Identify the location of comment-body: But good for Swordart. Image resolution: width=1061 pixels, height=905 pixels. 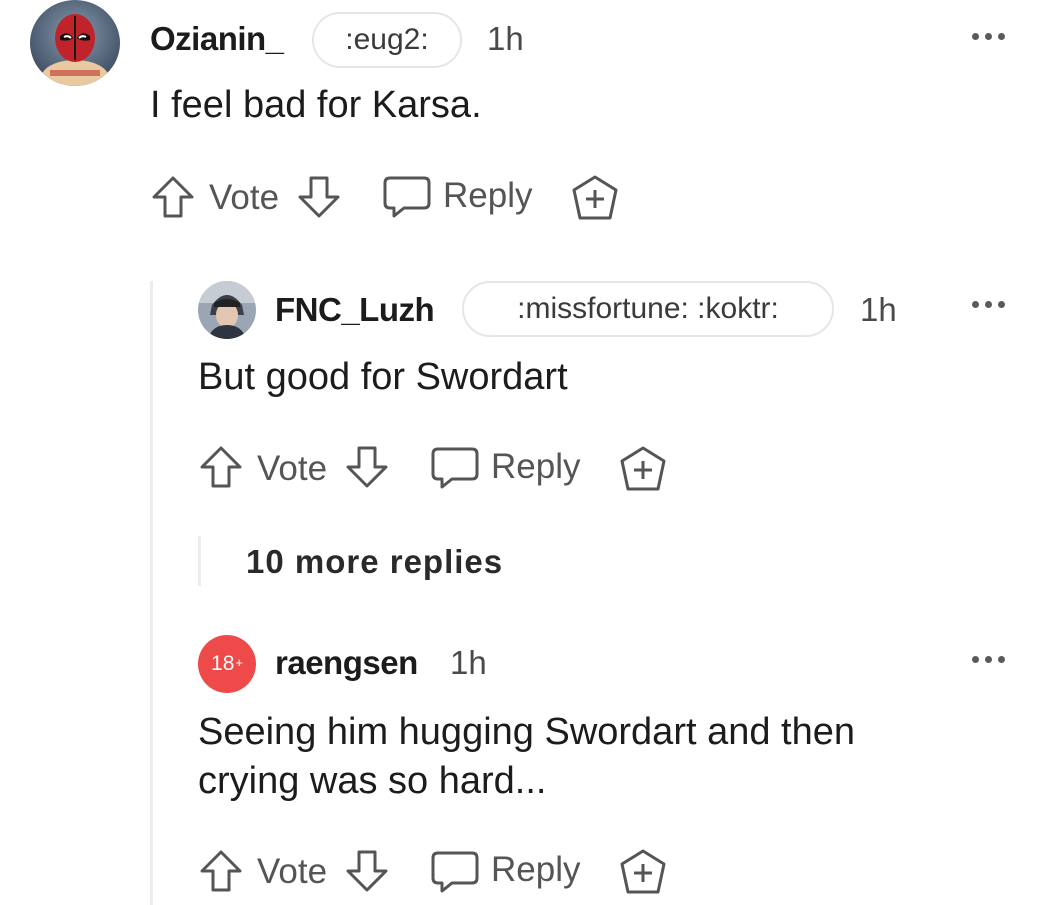
(383, 377).